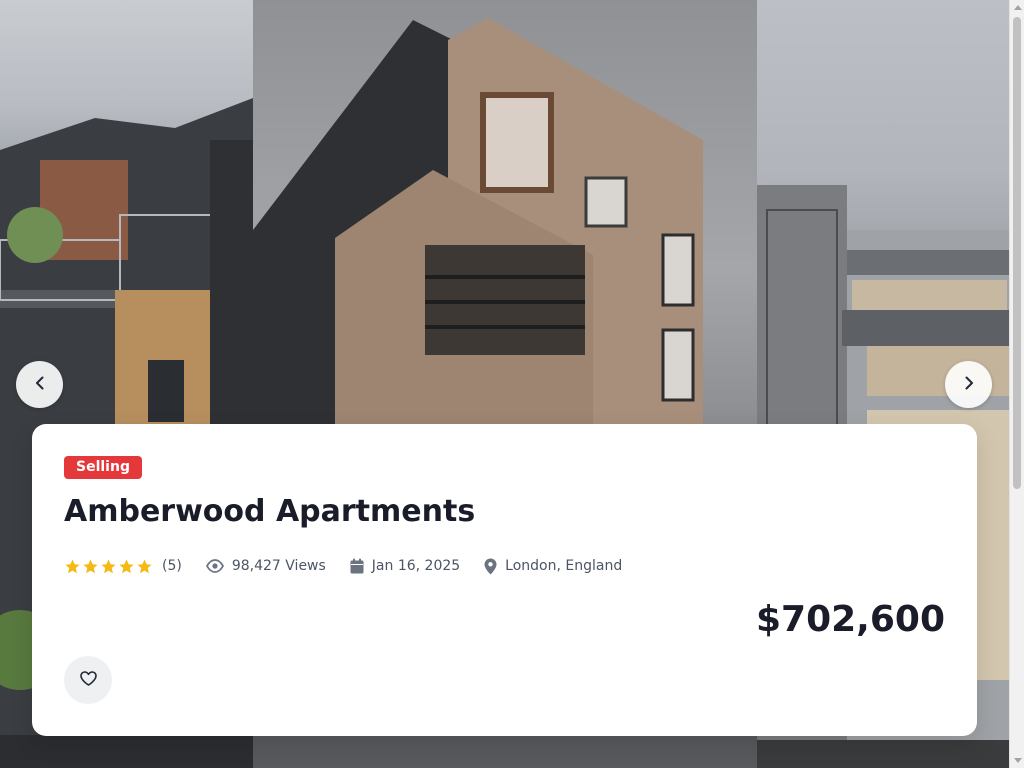  Describe the element at coordinates (850, 619) in the screenshot. I see `property-price: $702,600` at that location.